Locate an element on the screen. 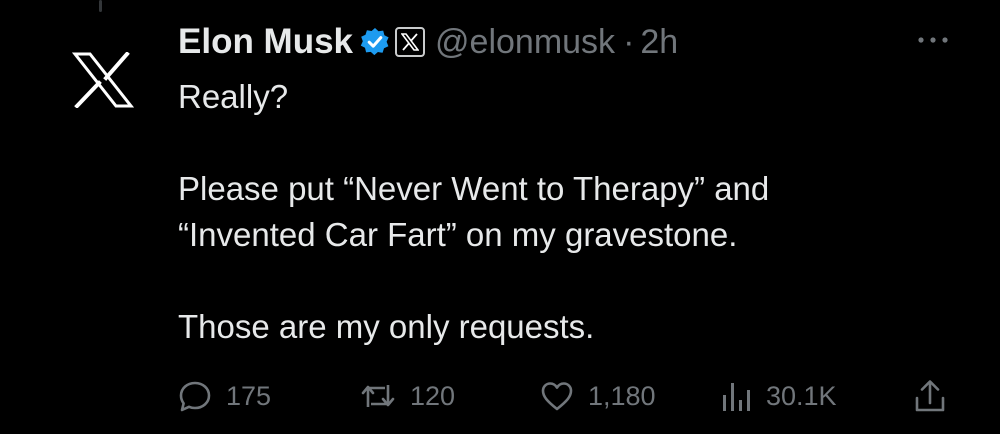 The height and width of the screenshot is (434, 1000). thread-connector-line is located at coordinates (100, 6).